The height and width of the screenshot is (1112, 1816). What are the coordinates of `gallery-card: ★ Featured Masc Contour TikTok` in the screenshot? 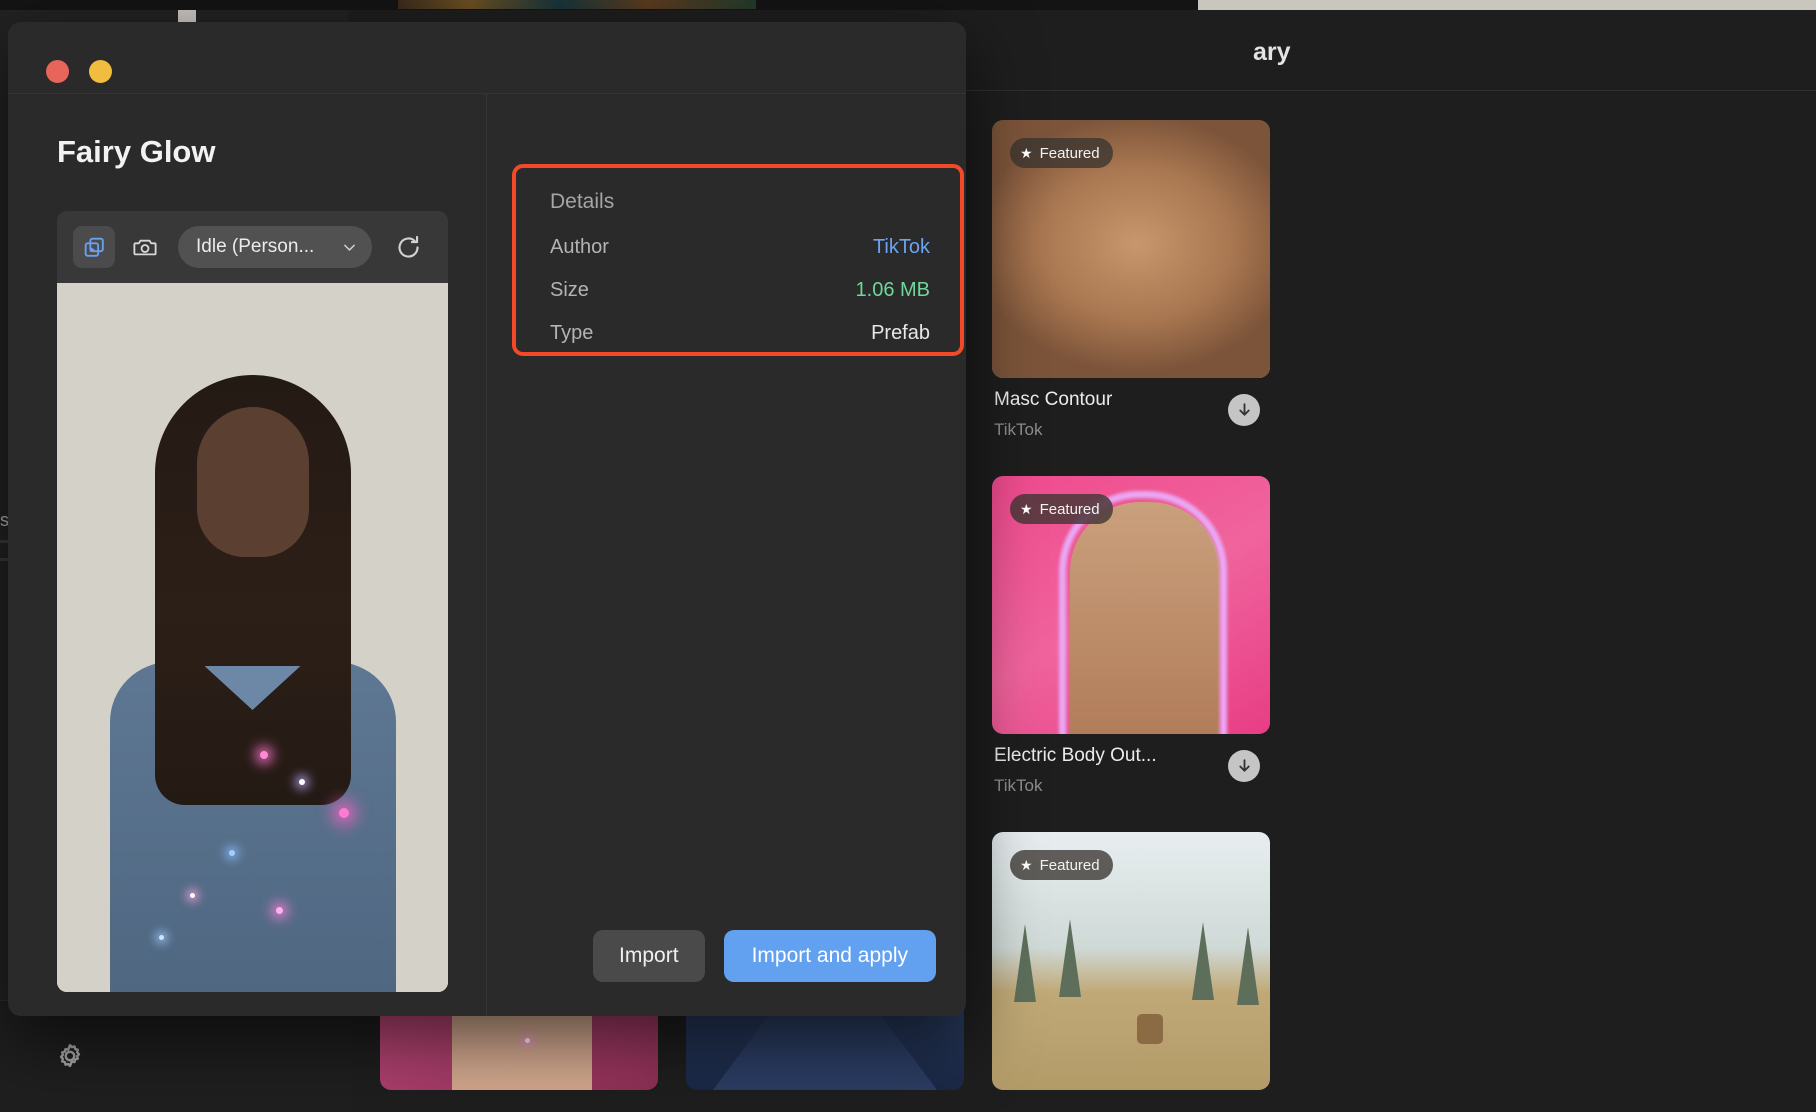 It's located at (1131, 285).